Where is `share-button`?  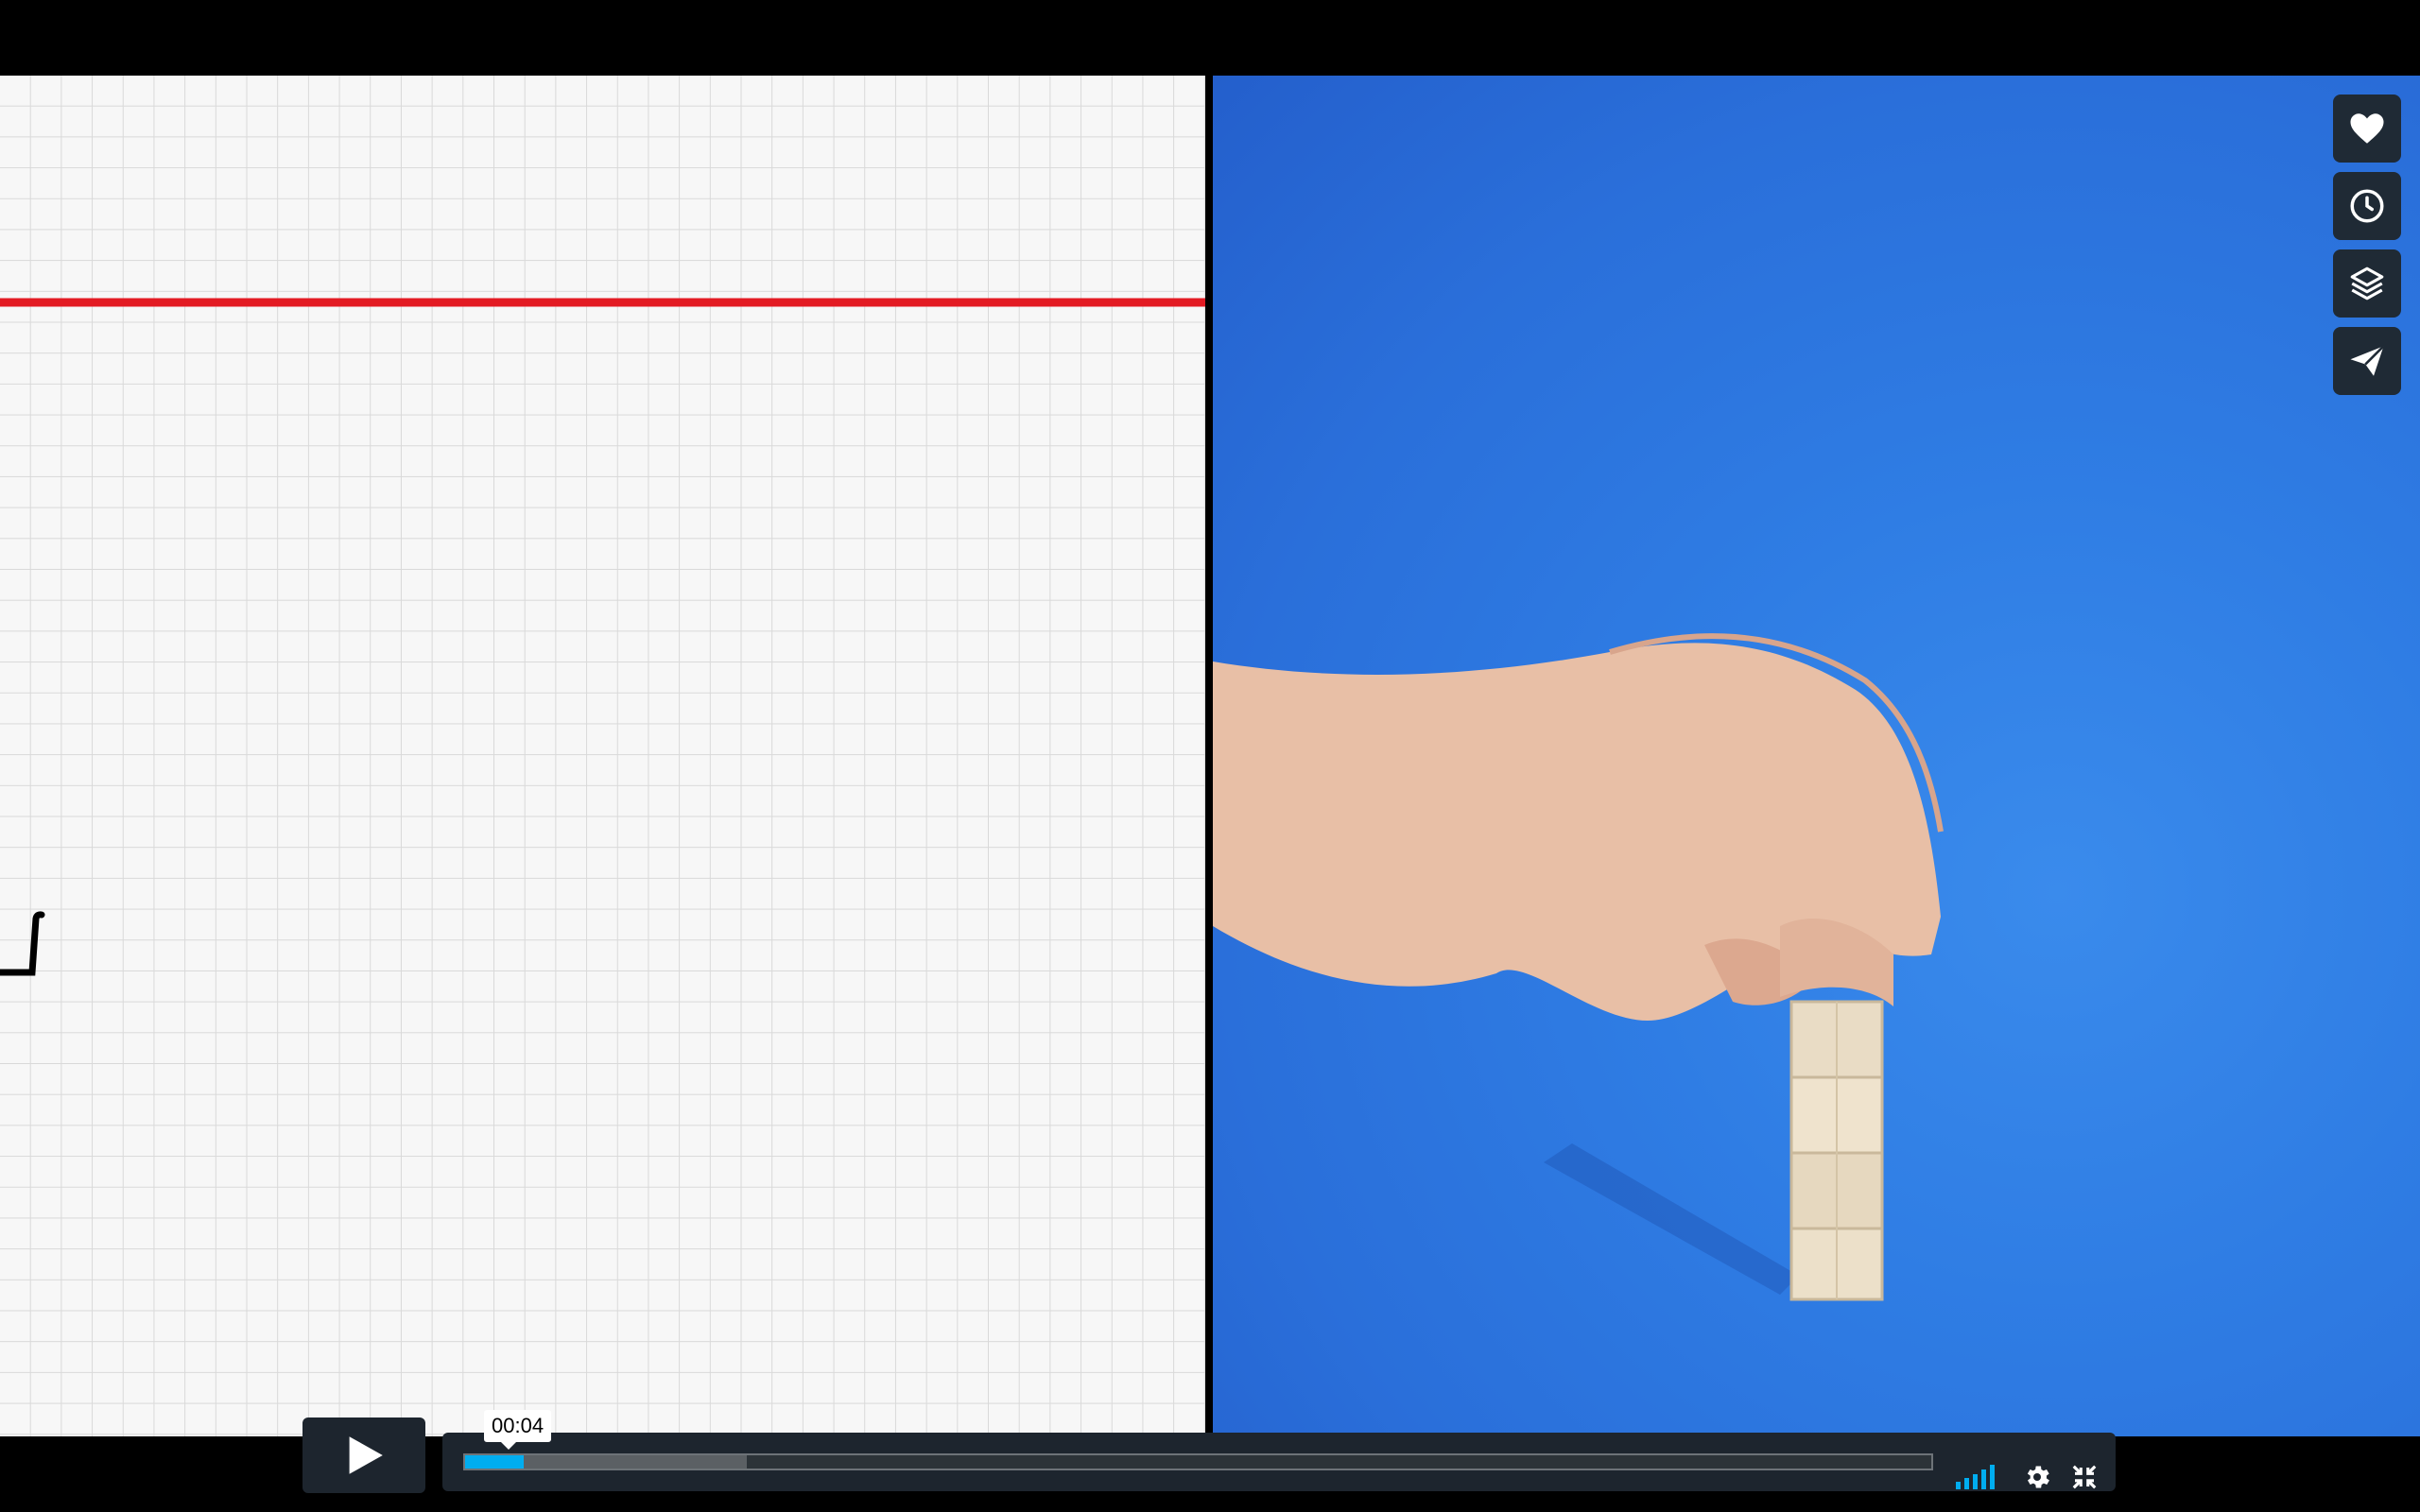
share-button is located at coordinates (2367, 361).